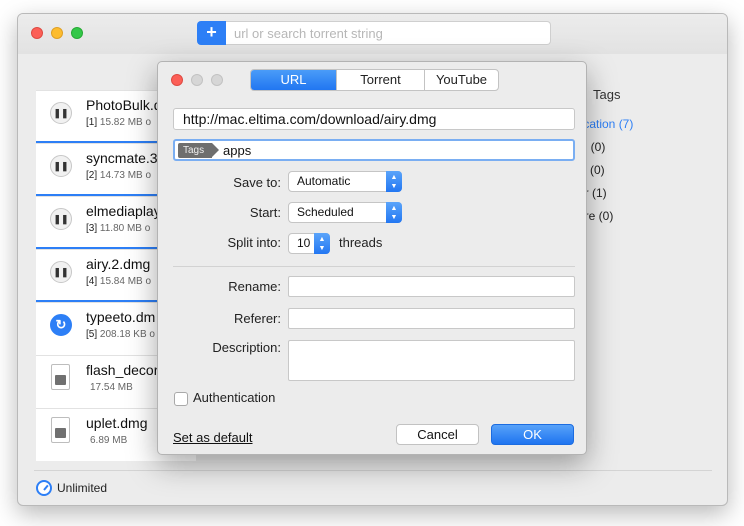  Describe the element at coordinates (92, 228) in the screenshot. I see `download-index: [3]` at that location.